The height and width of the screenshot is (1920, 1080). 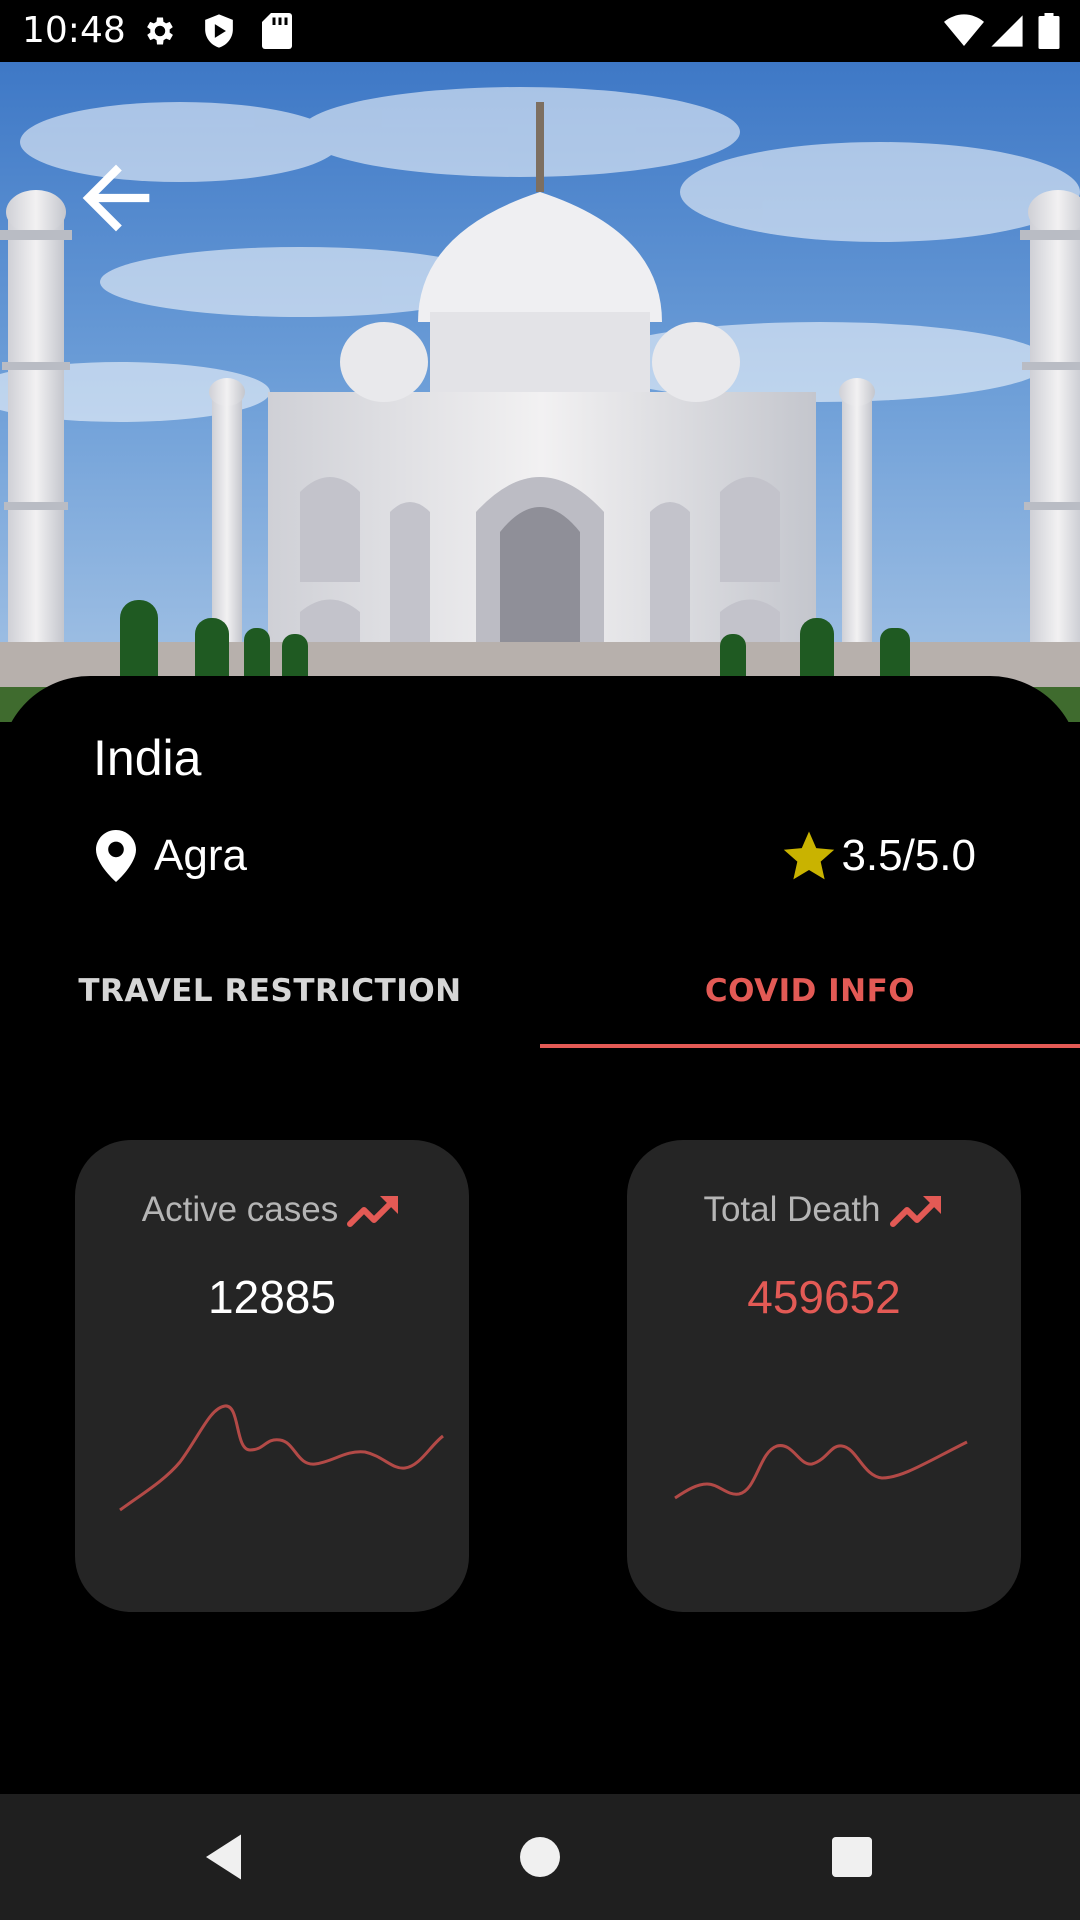 What do you see at coordinates (540, 31) in the screenshot?
I see `status-bar: 10:48` at bounding box center [540, 31].